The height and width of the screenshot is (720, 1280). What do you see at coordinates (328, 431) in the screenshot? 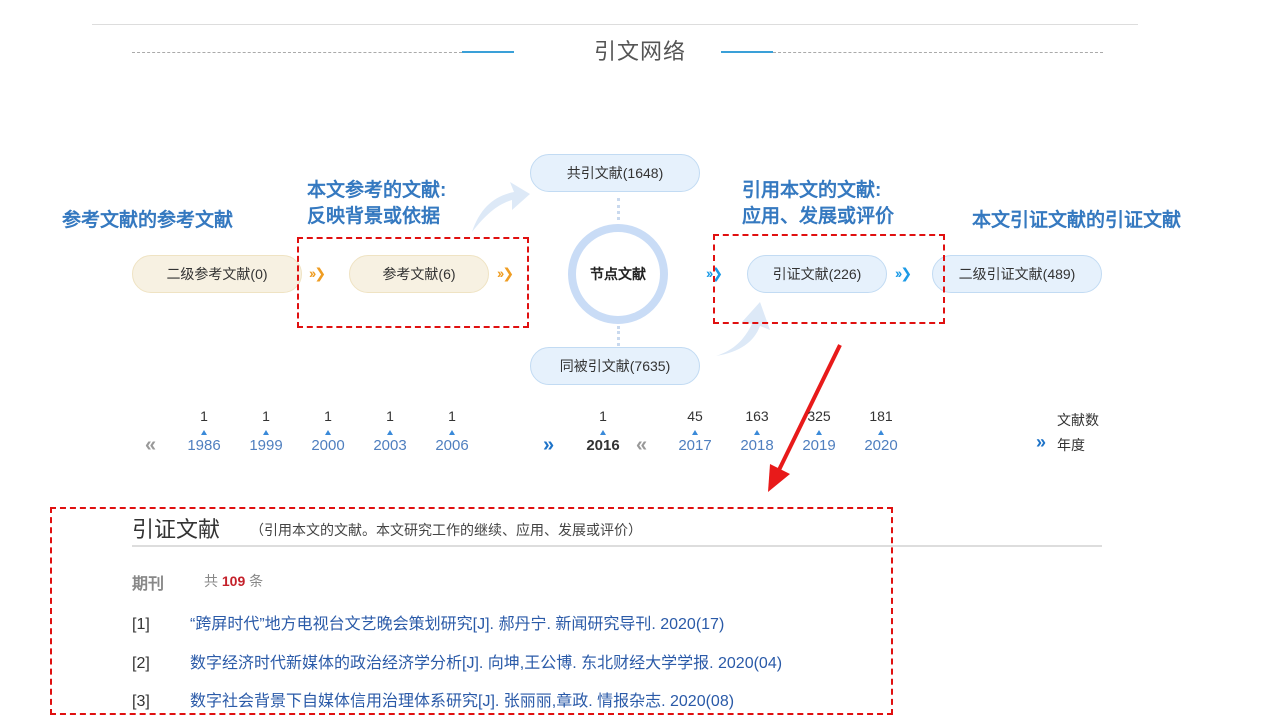
I see `year-item: 1 2000` at bounding box center [328, 431].